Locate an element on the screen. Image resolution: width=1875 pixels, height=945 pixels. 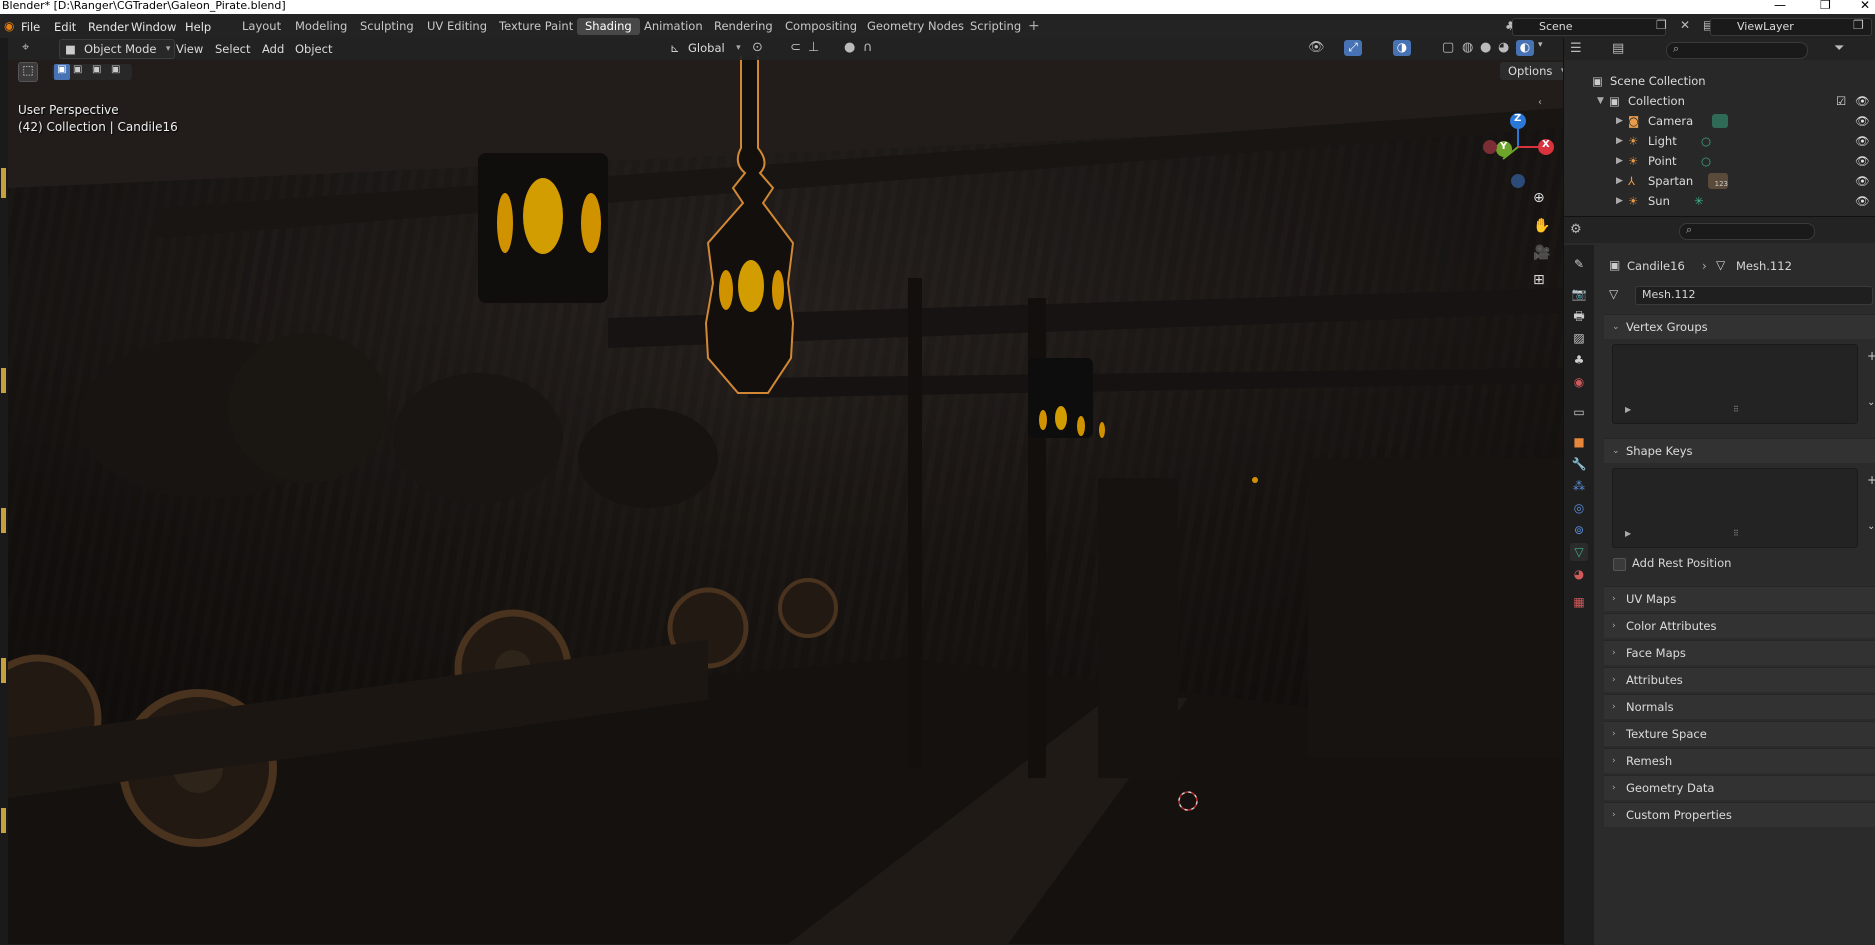
outliner-row-object: ▶ ☀ Light ○ 👁 is located at coordinates (1719, 141).